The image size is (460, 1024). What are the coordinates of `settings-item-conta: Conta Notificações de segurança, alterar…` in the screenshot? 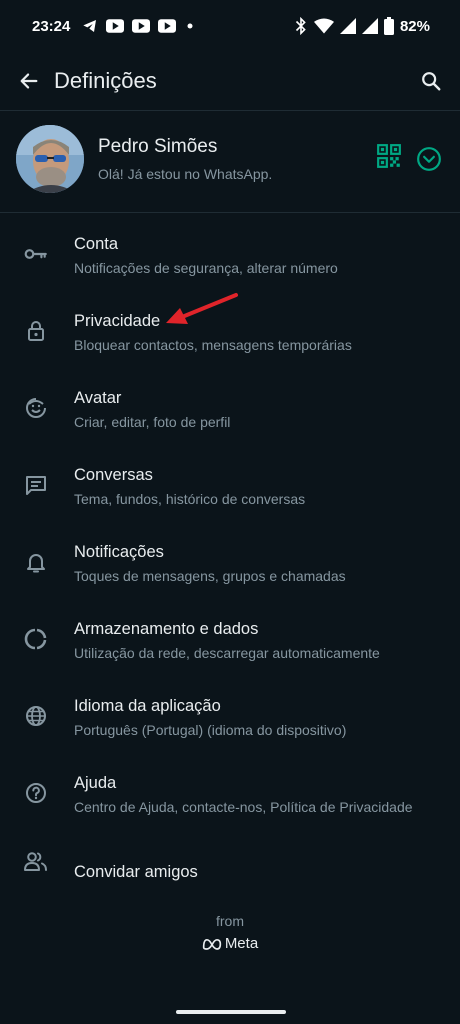 It's located at (230, 252).